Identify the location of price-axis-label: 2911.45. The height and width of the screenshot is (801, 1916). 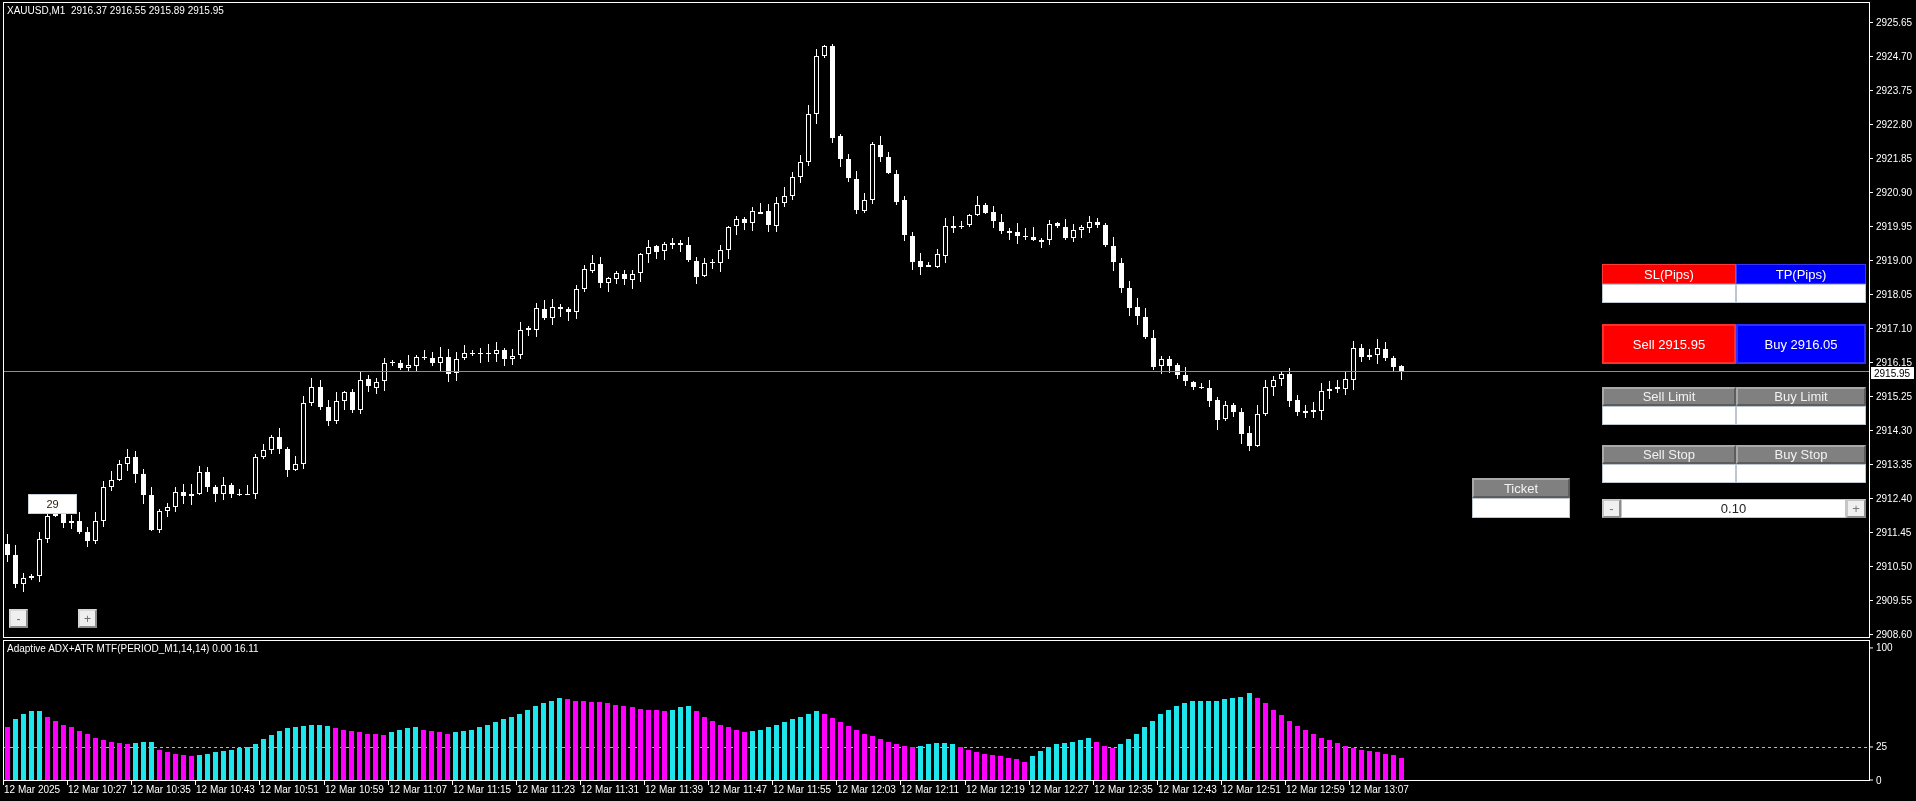
(1894, 532).